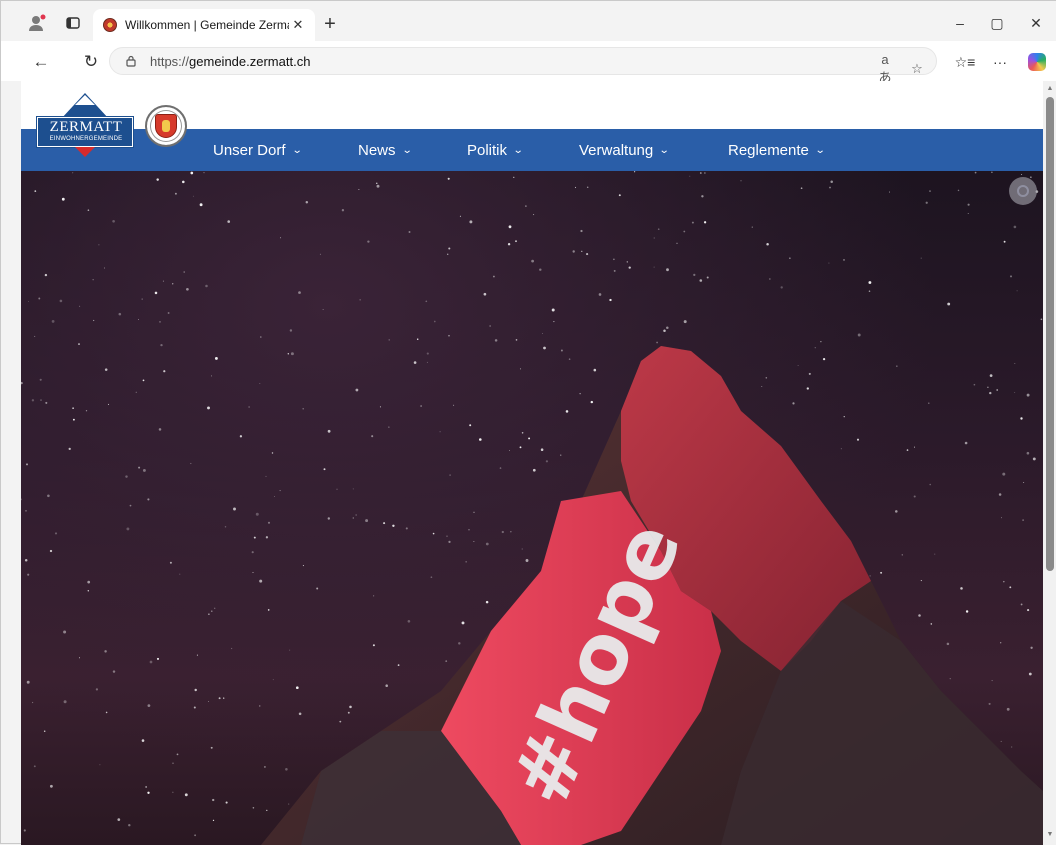  I want to click on copilot-glyph-icon, so click(1037, 62).